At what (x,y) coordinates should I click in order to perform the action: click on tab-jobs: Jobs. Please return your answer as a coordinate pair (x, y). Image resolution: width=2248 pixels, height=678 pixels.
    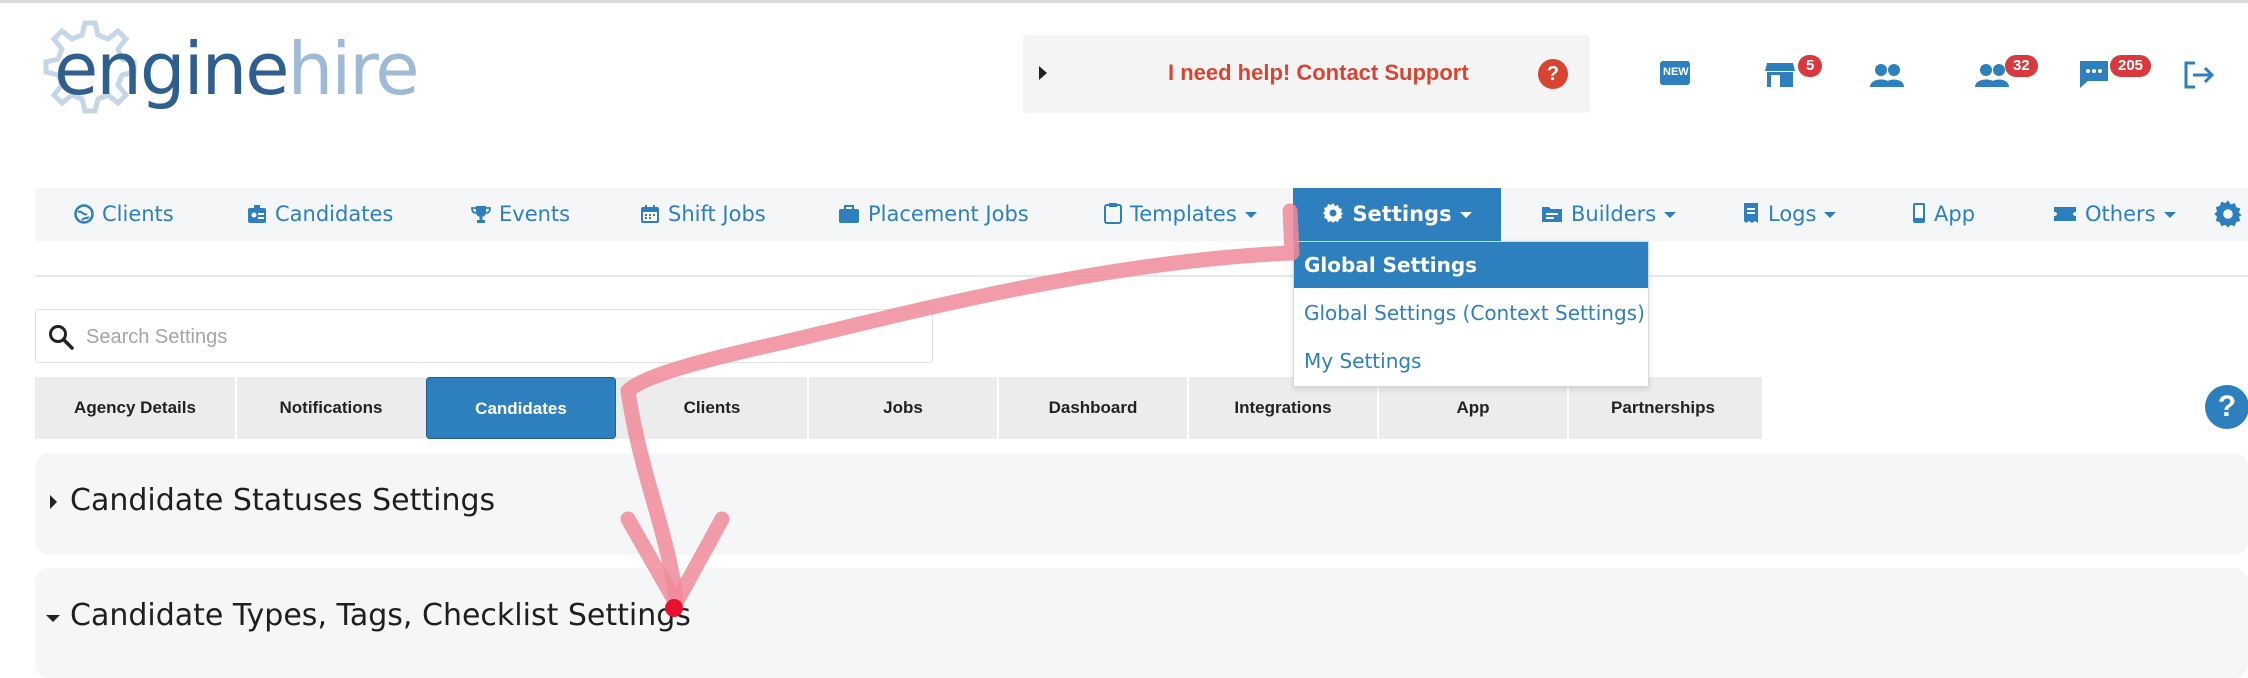
    Looking at the image, I should click on (903, 408).